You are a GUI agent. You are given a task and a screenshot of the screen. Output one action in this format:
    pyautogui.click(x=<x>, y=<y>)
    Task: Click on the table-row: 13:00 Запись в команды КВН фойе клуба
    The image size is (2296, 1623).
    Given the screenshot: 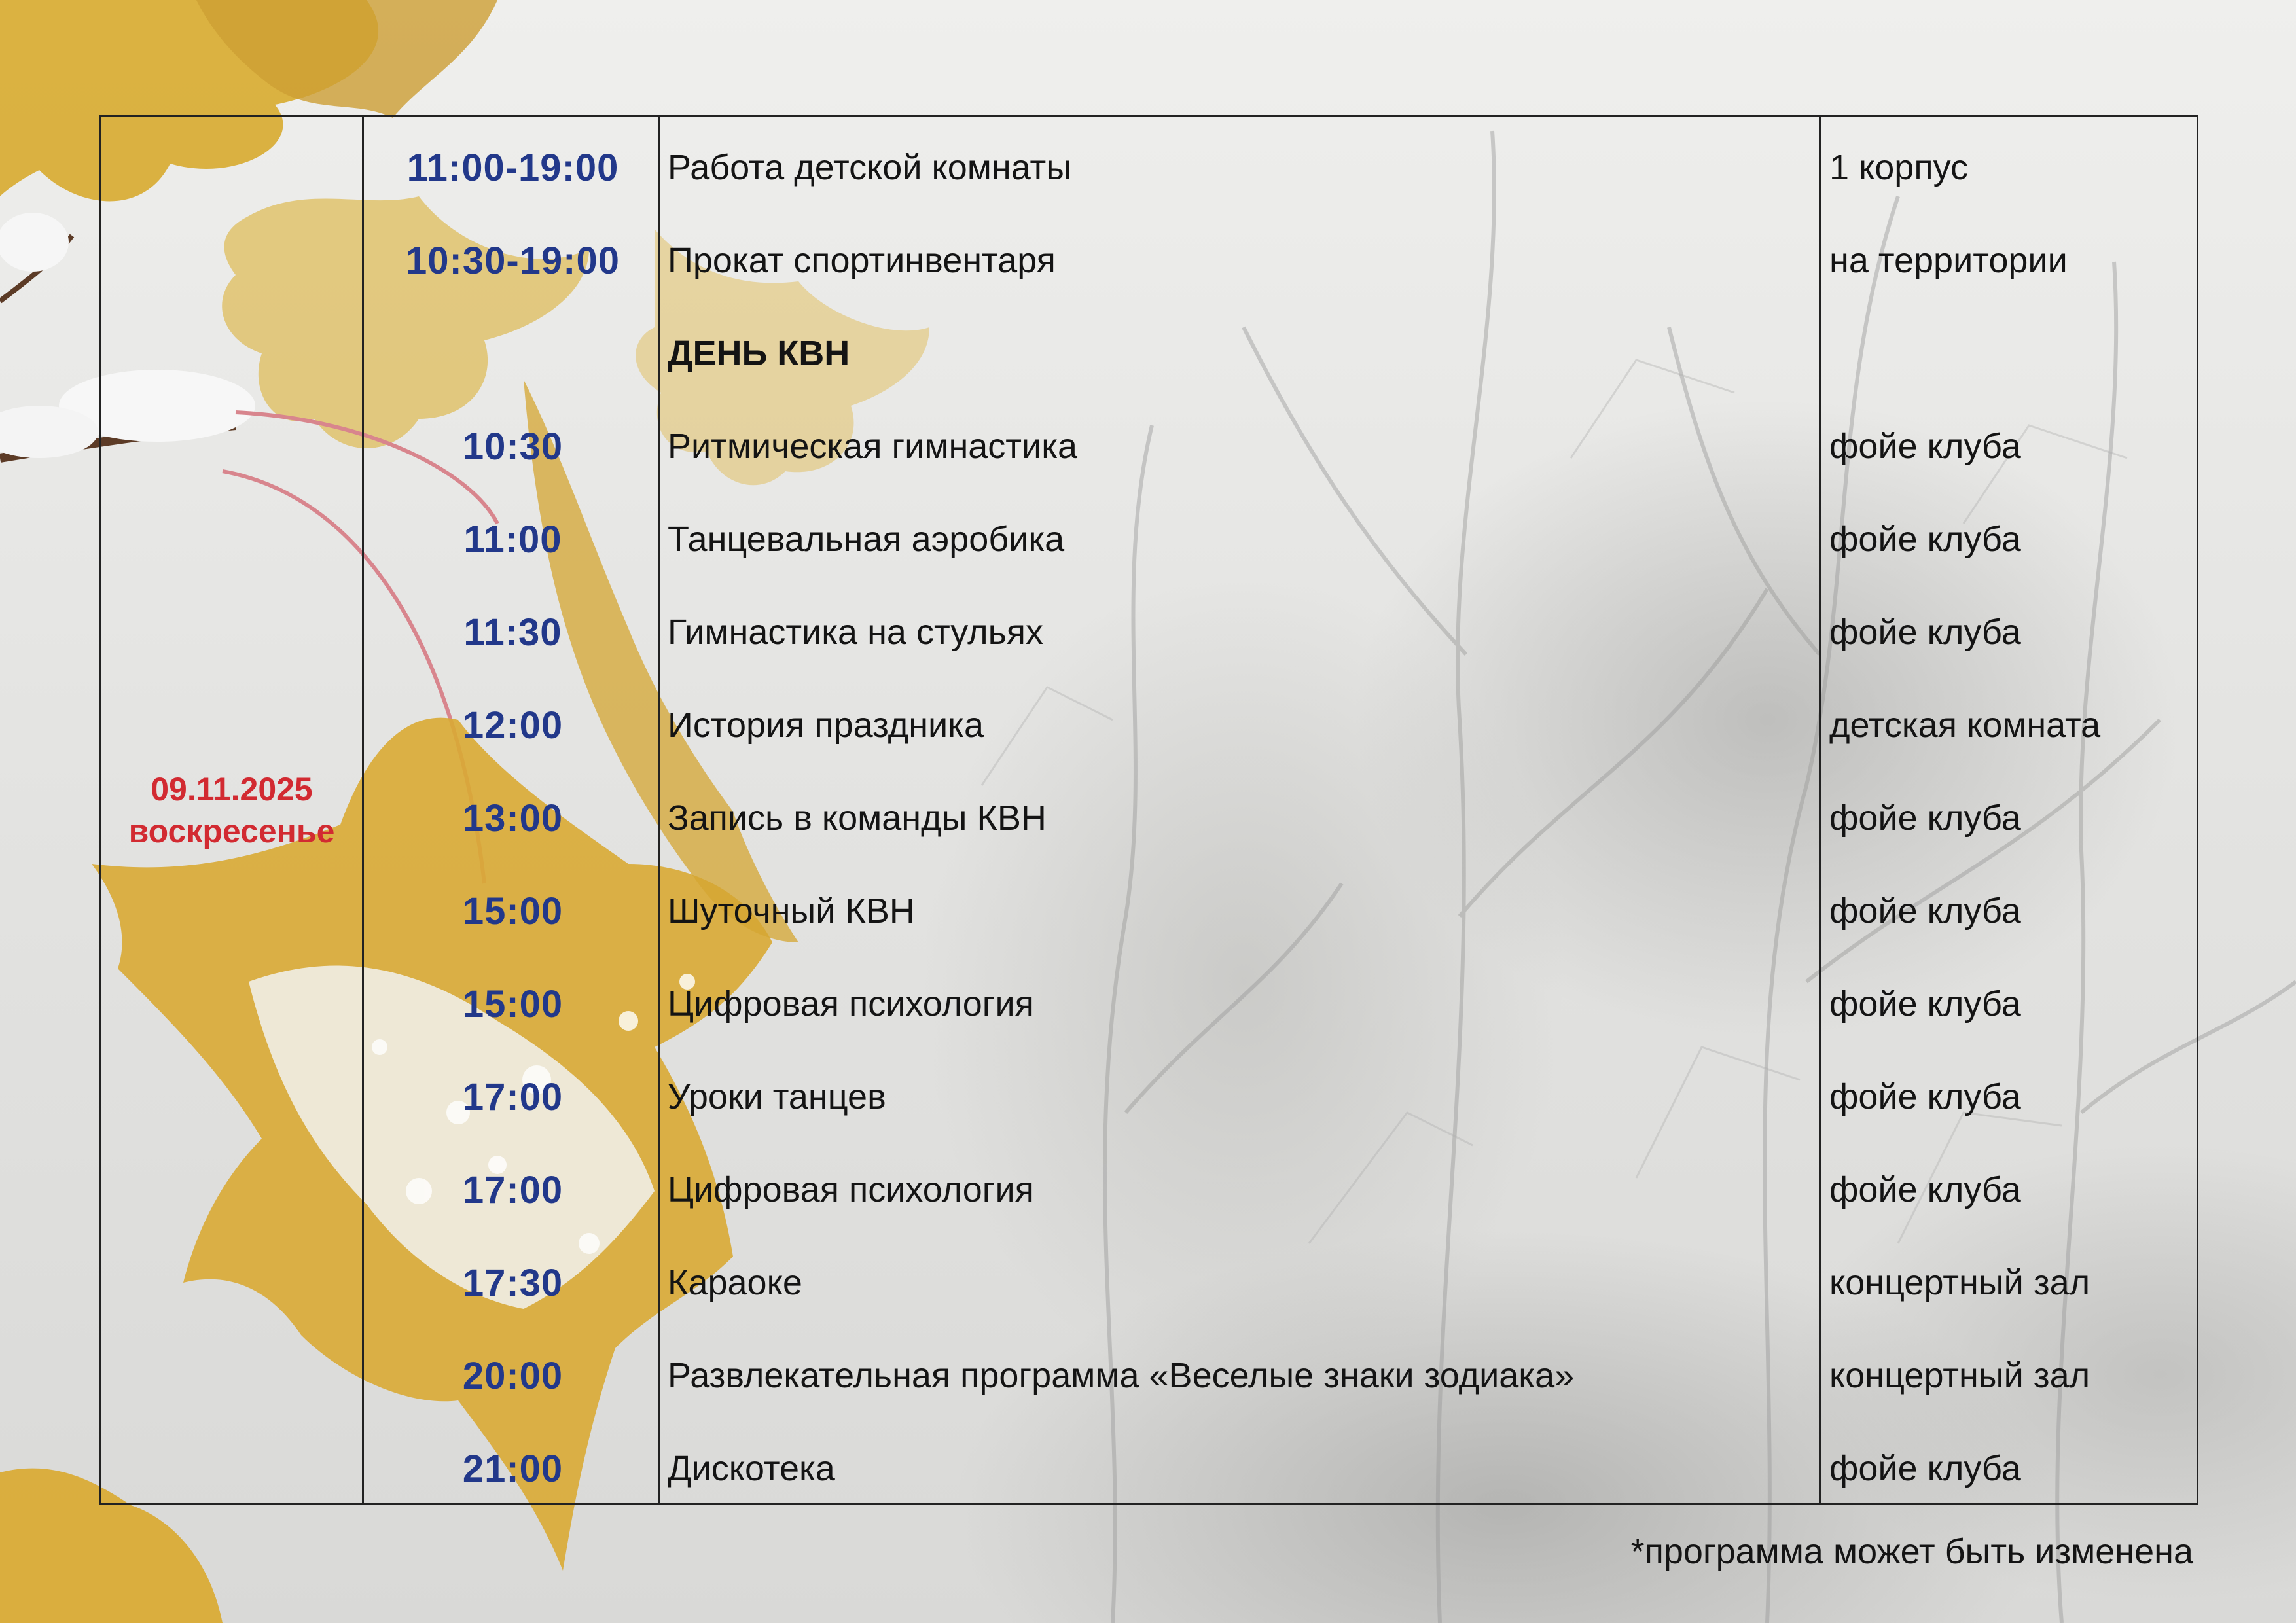 What is the action you would take?
    pyautogui.click(x=1149, y=818)
    